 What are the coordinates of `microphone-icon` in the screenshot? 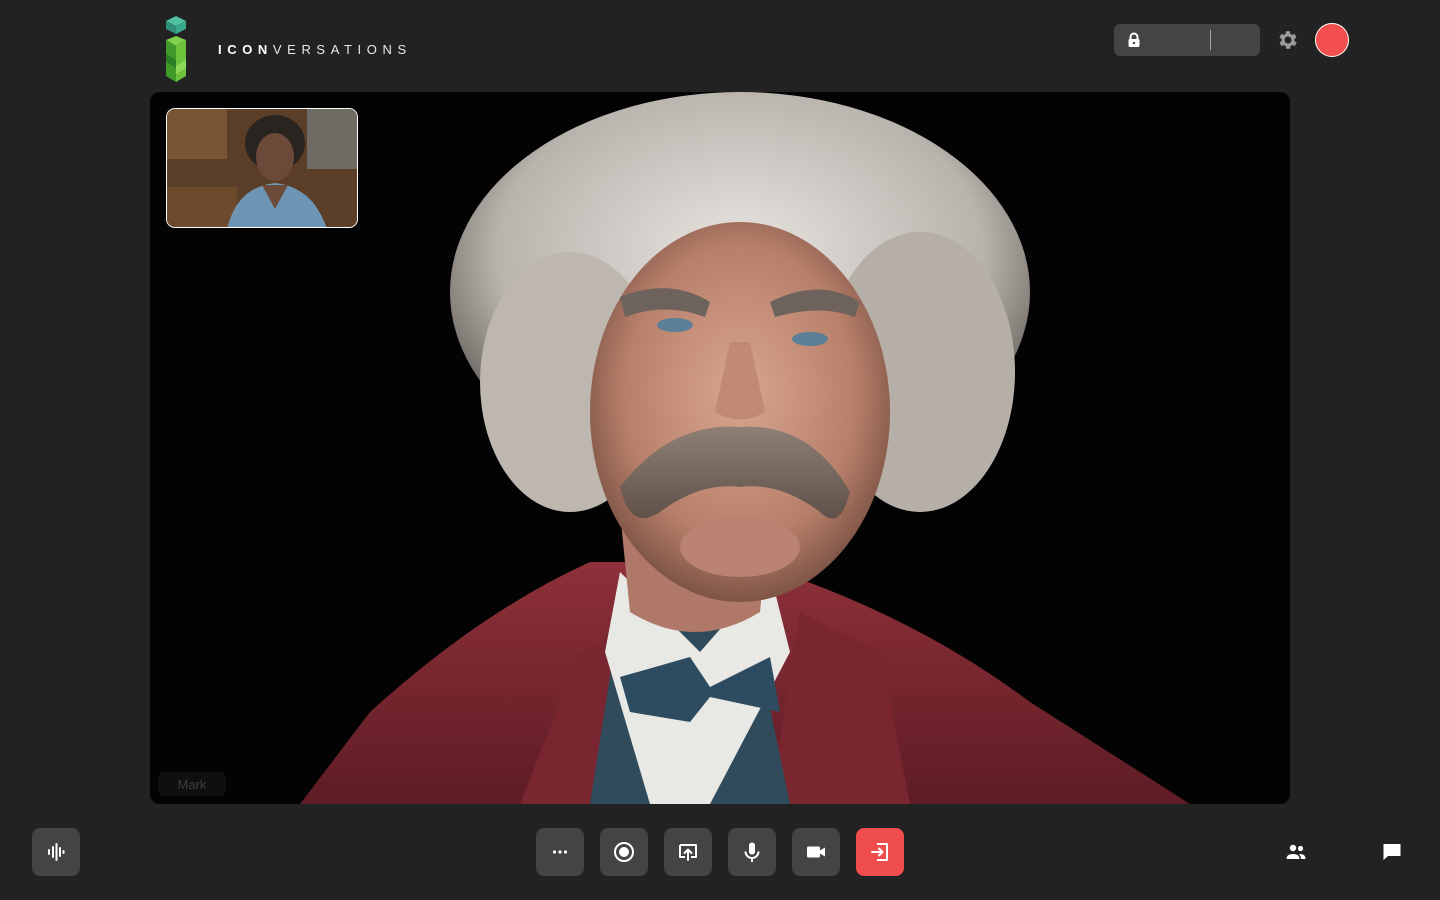 It's located at (752, 852).